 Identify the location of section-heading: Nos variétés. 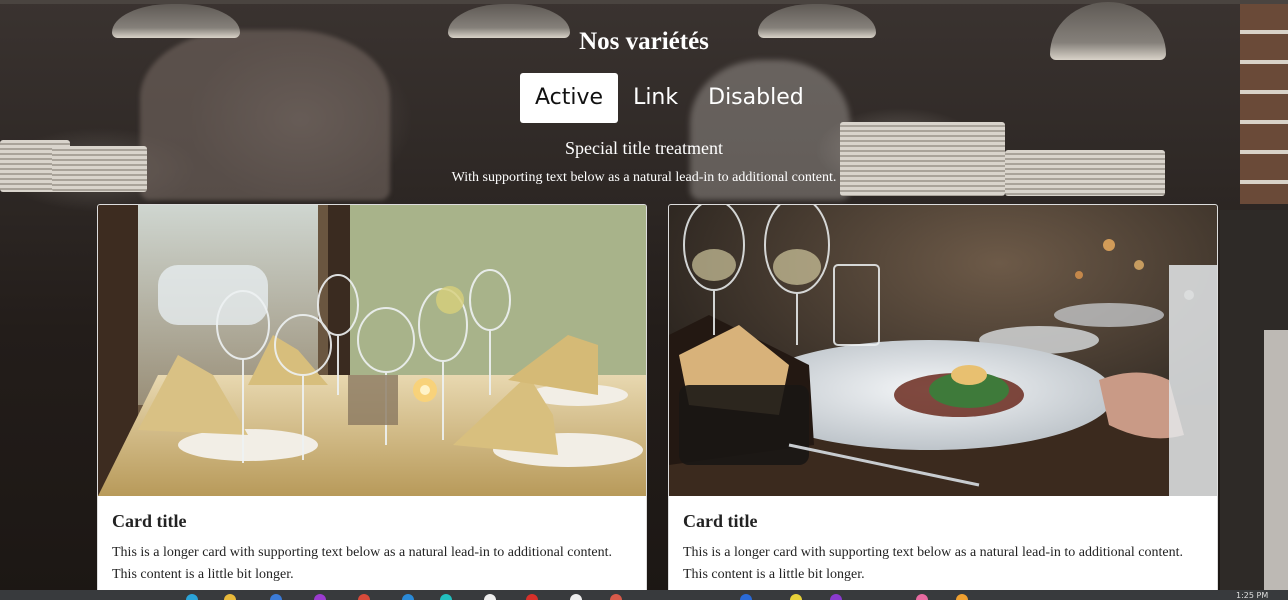
(644, 41).